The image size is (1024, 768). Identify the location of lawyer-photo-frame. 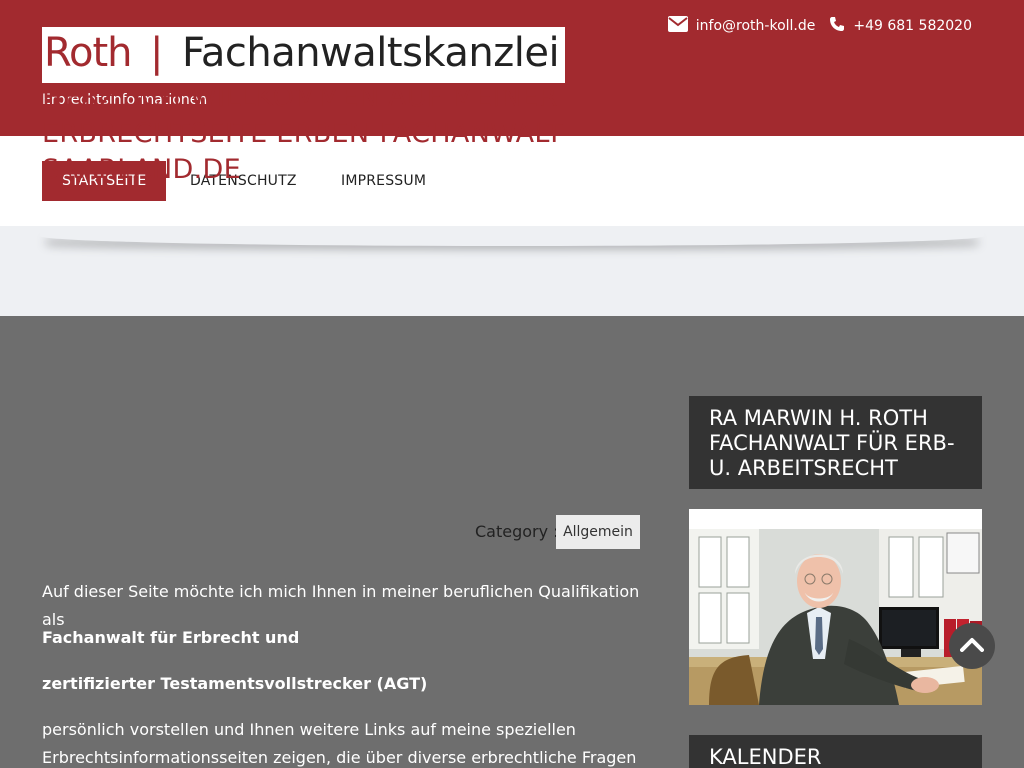
(835, 607).